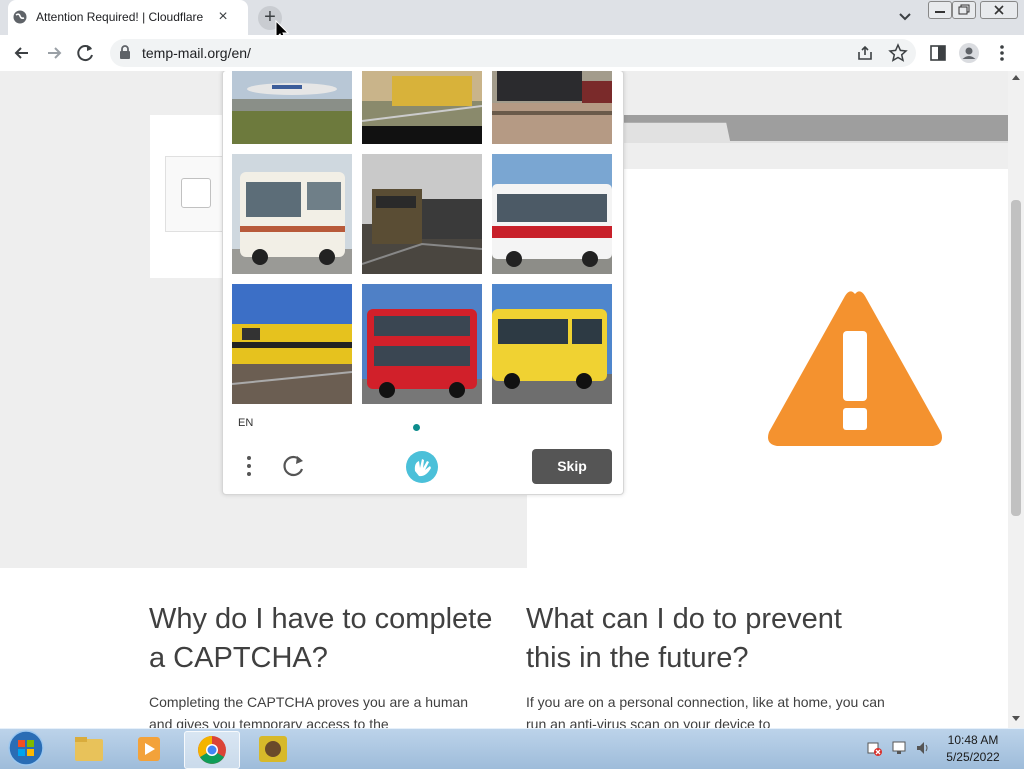 The width and height of the screenshot is (1024, 773). What do you see at coordinates (855, 368) in the screenshot?
I see `warning-icon` at bounding box center [855, 368].